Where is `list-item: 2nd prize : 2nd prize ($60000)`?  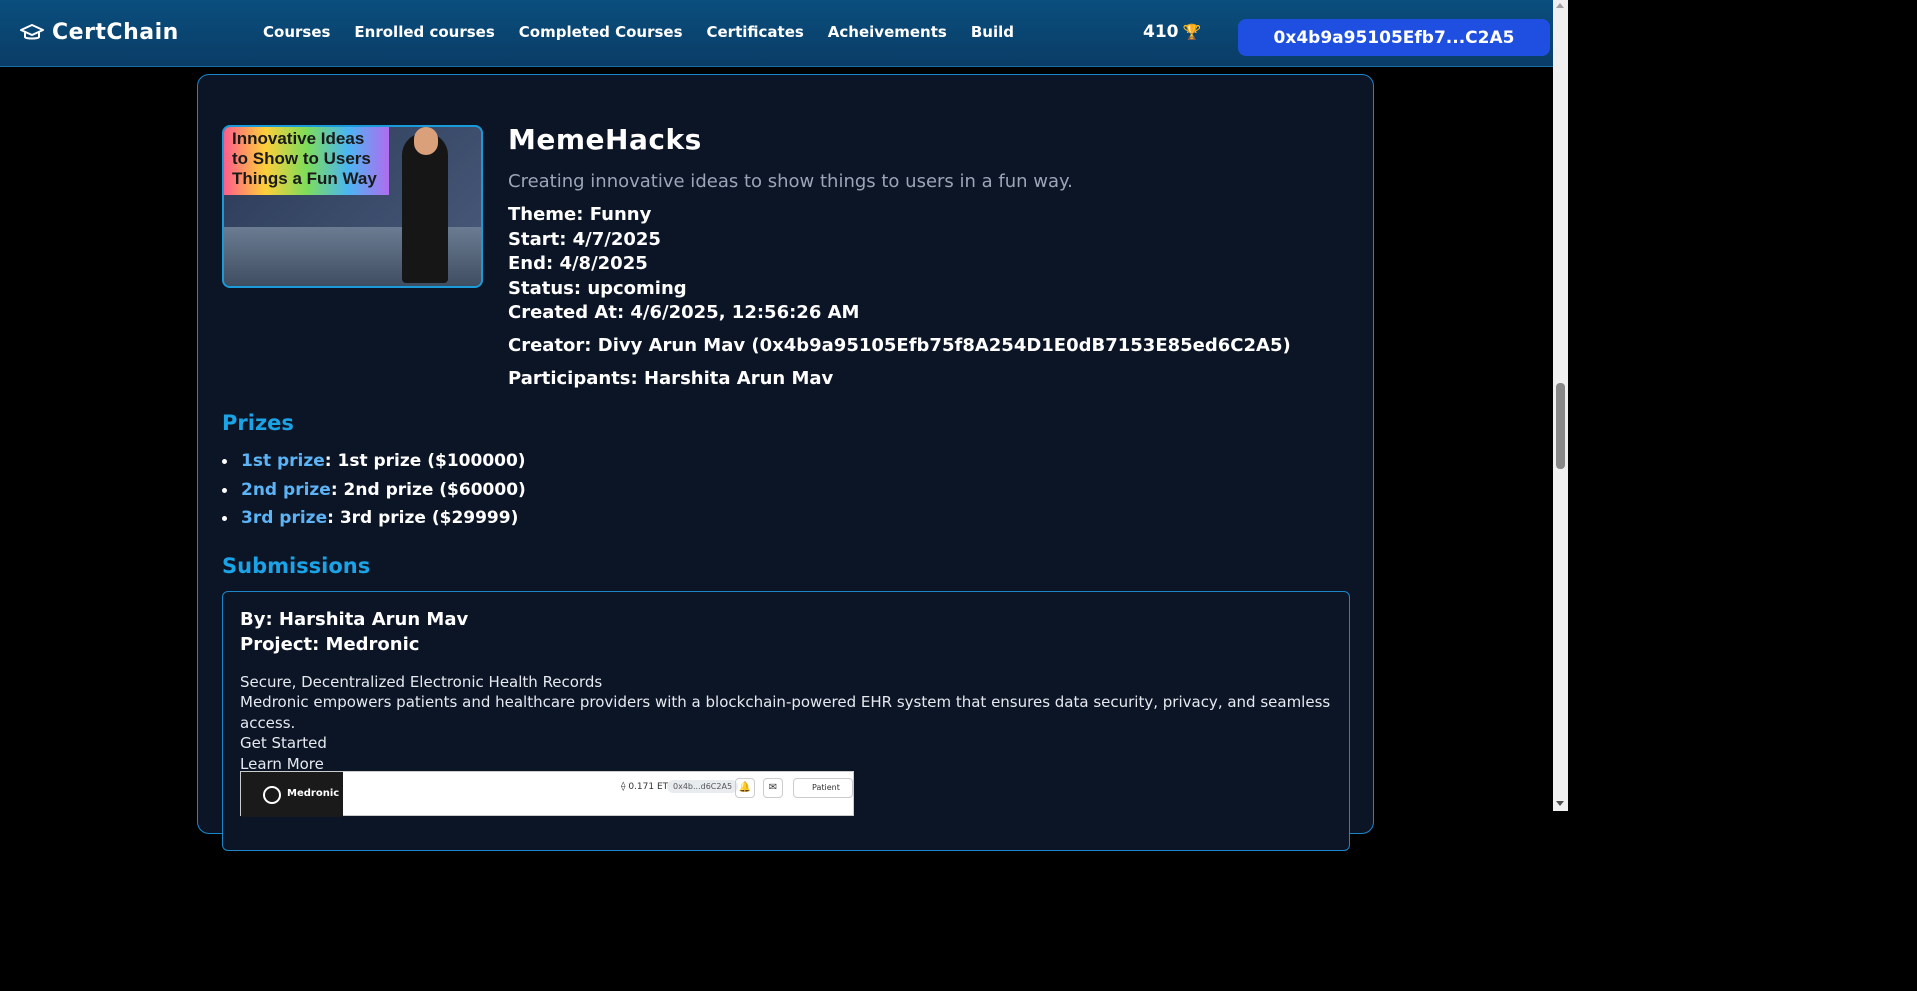
list-item: 2nd prize : 2nd prize ($60000) is located at coordinates (374, 490).